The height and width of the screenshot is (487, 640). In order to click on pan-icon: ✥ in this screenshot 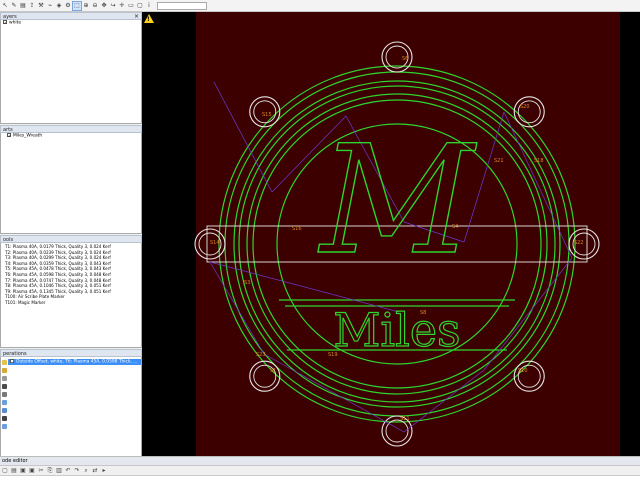, I will do `click(104, 6)`.